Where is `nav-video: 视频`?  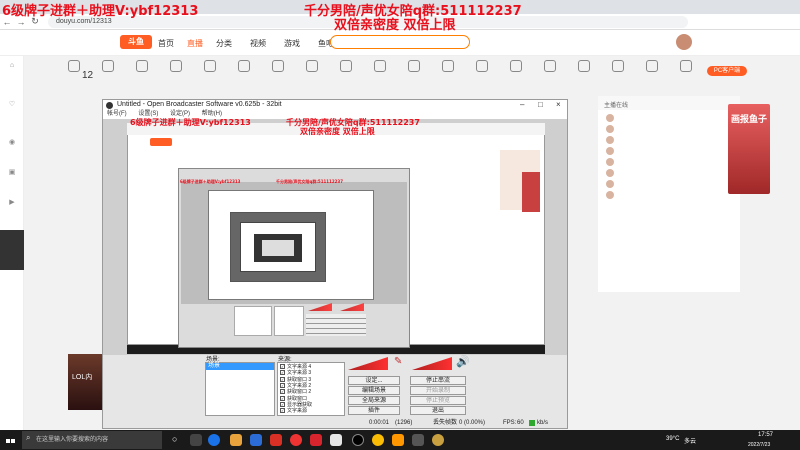 nav-video: 视频 is located at coordinates (258, 43).